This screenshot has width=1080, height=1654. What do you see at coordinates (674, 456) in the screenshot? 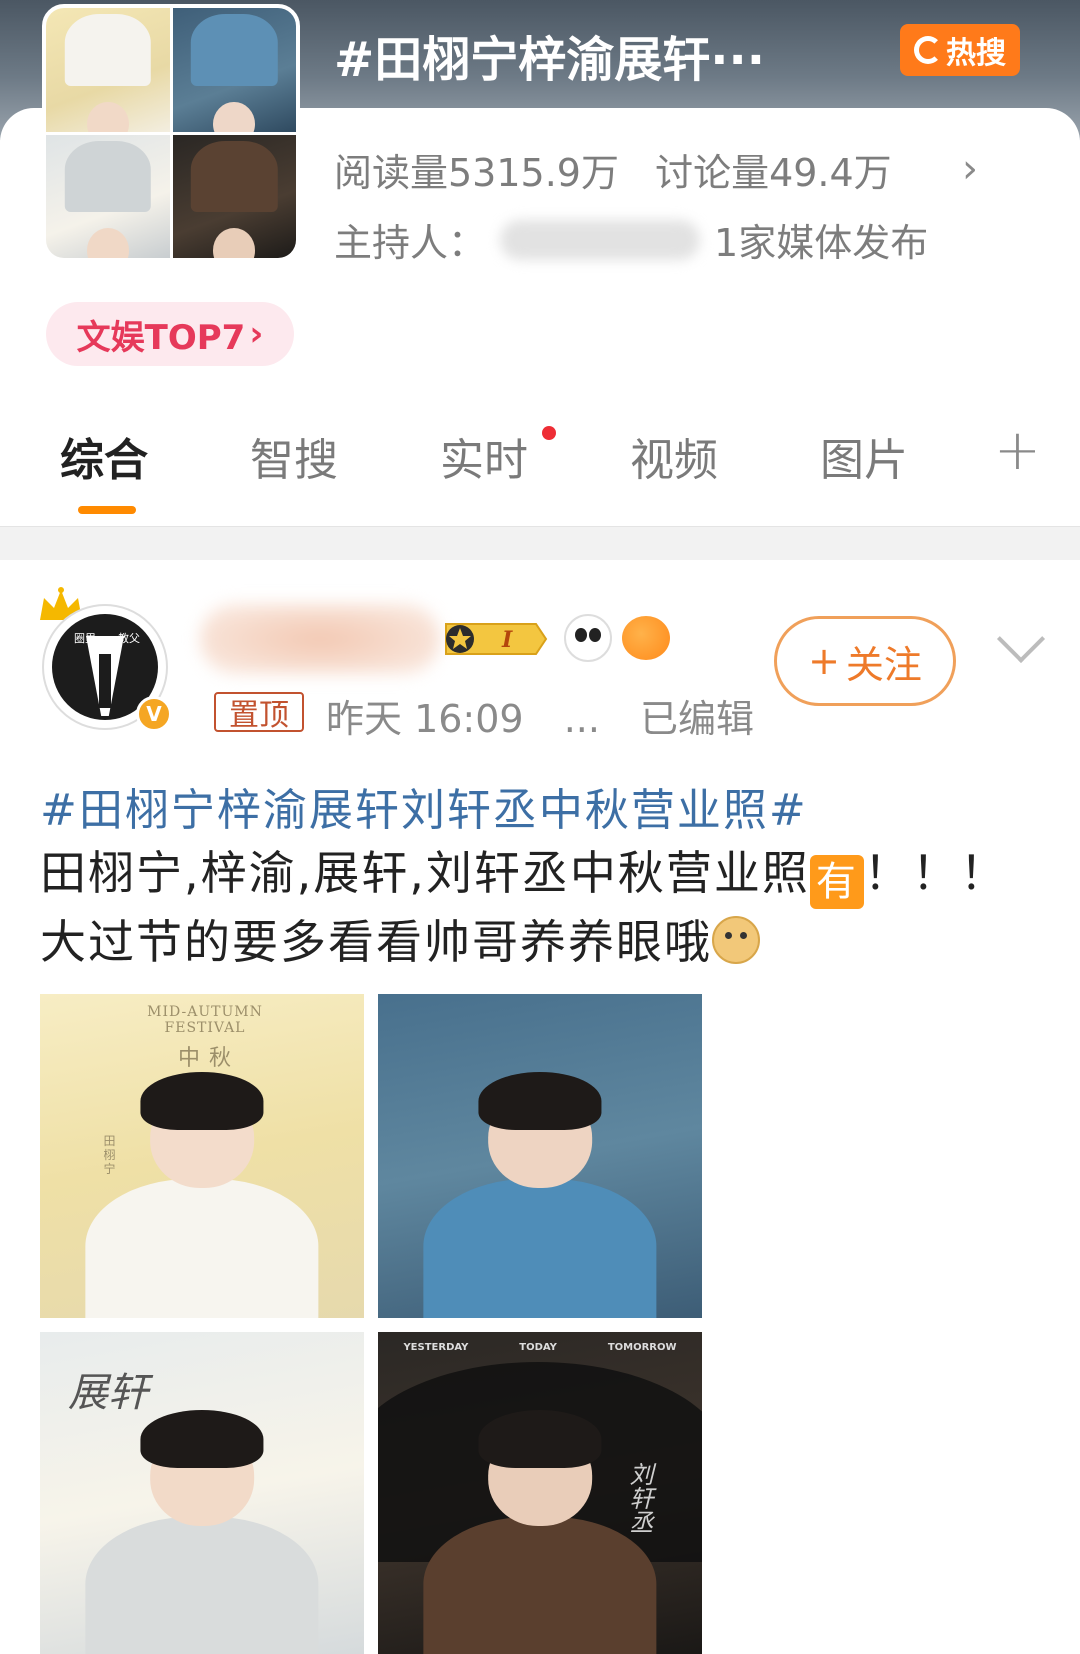
I see `tab-video: 视频` at bounding box center [674, 456].